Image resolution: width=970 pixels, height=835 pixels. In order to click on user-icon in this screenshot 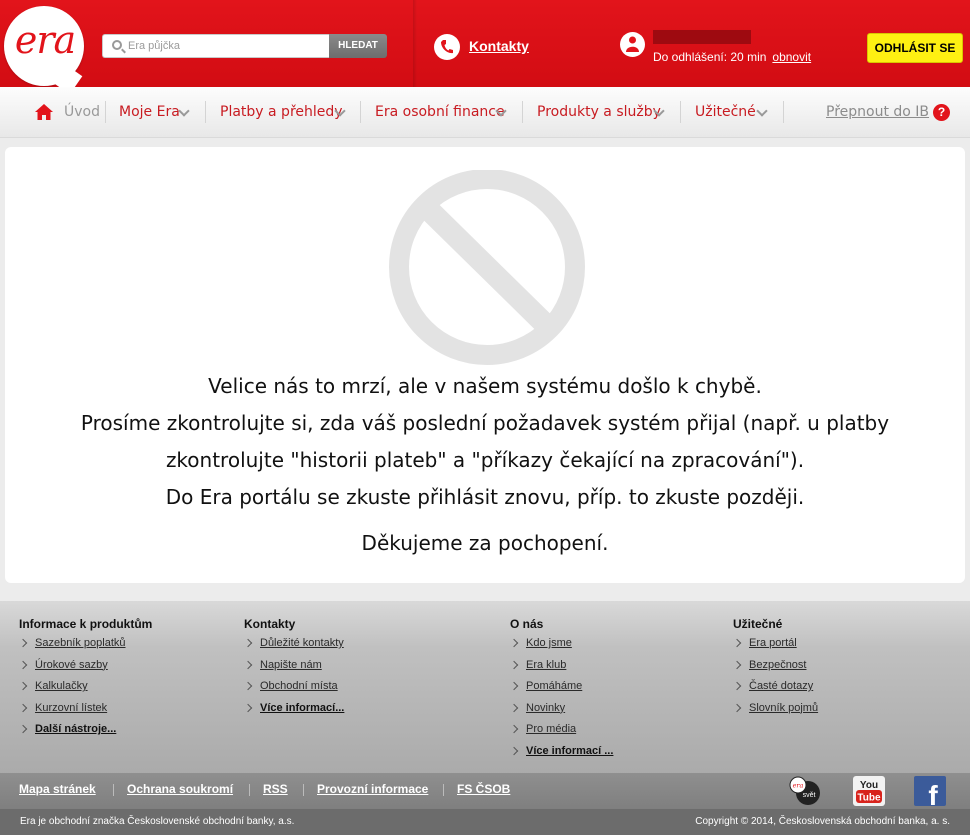, I will do `click(632, 44)`.